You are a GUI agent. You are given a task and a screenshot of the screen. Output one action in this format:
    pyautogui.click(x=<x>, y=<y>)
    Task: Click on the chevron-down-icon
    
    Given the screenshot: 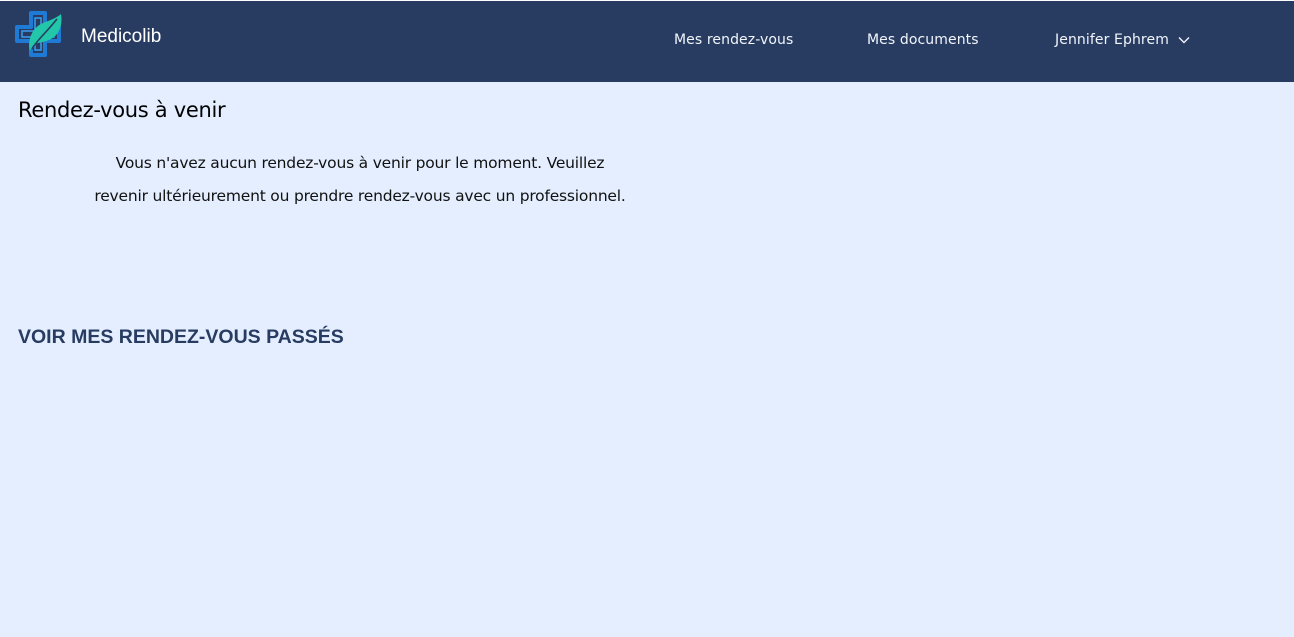 What is the action you would take?
    pyautogui.click(x=1184, y=40)
    